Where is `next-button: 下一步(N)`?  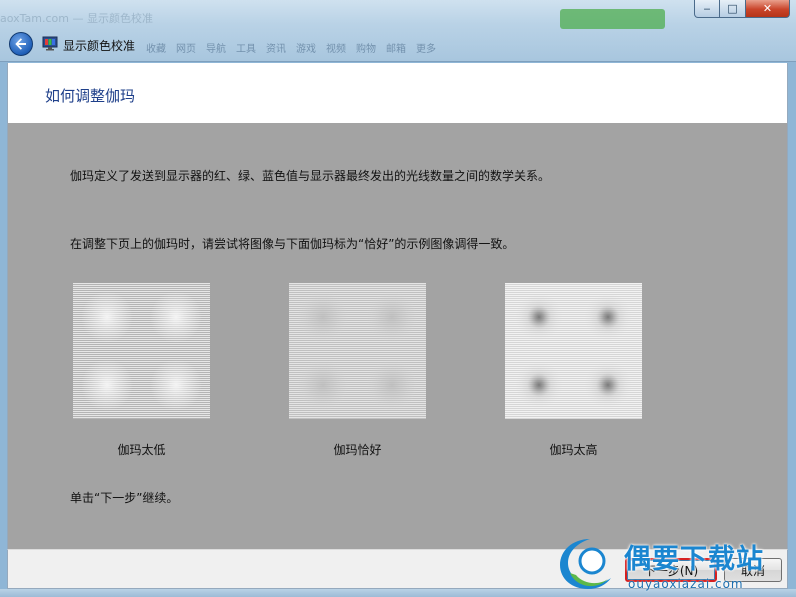 next-button: 下一步(N) is located at coordinates (671, 570).